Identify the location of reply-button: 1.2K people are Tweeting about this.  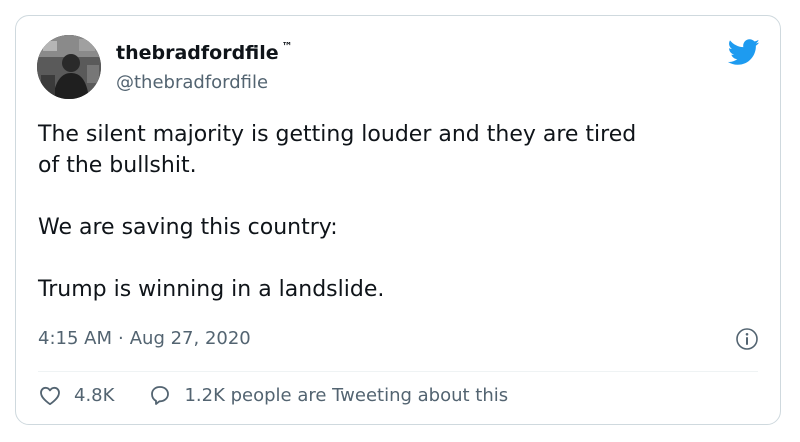
(328, 395).